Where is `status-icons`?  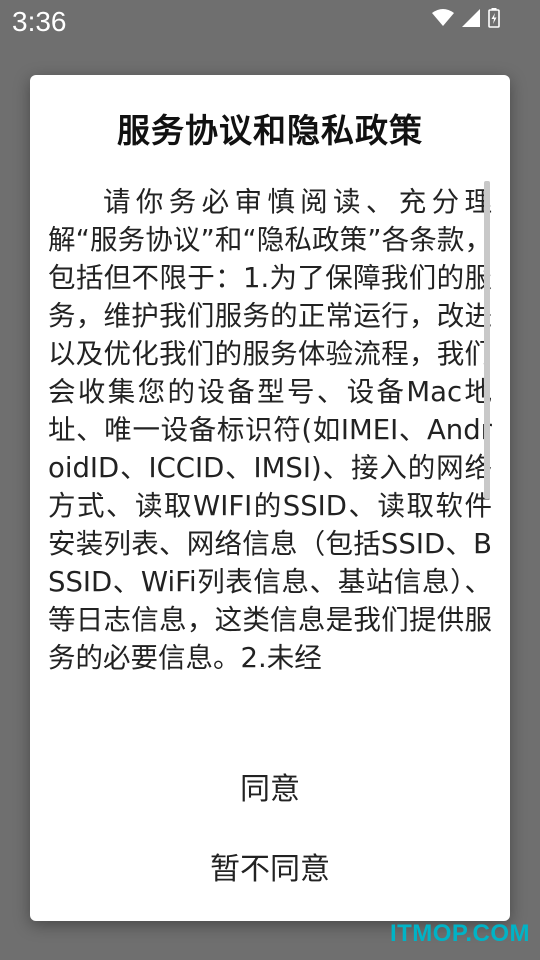
status-icons is located at coordinates (466, 18).